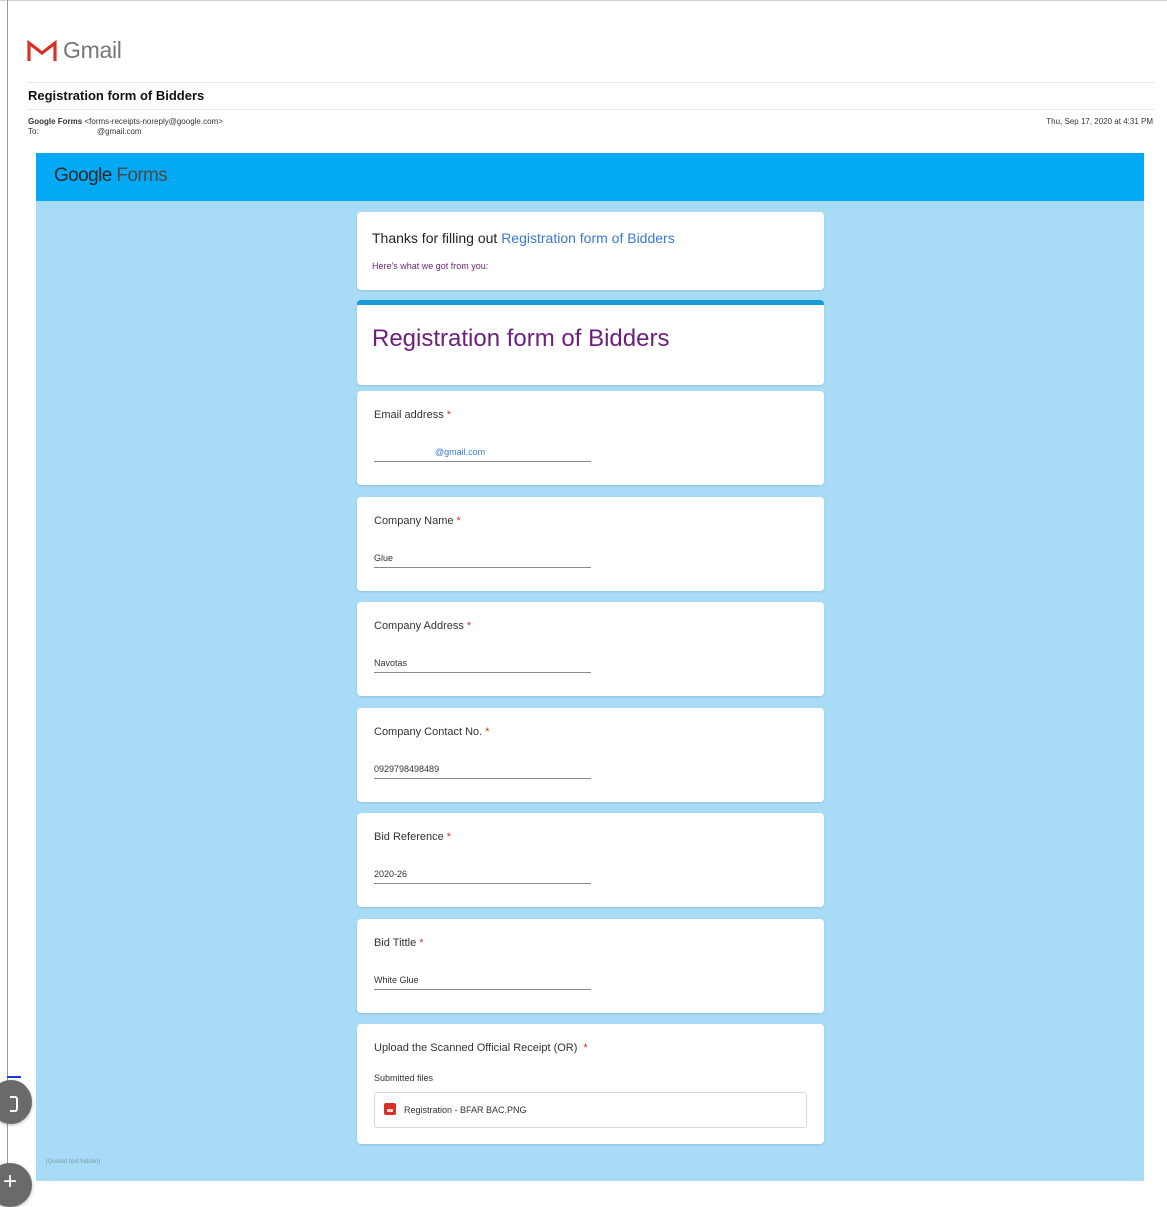 The image size is (1167, 1207). I want to click on thanks-prefix: Thanks for filling out, so click(435, 238).